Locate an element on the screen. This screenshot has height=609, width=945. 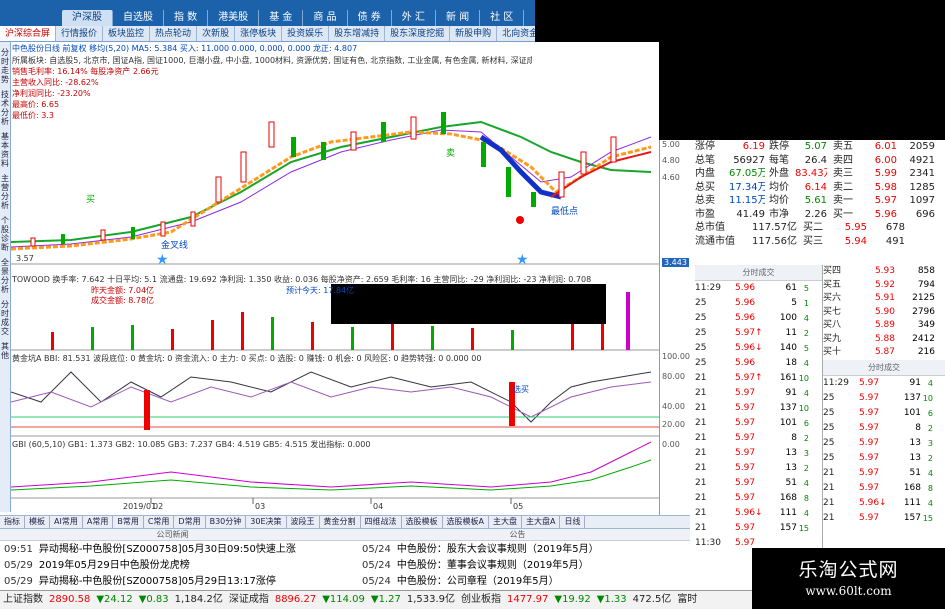
order-book-price: 5.97 is located at coordinates (885, 200).